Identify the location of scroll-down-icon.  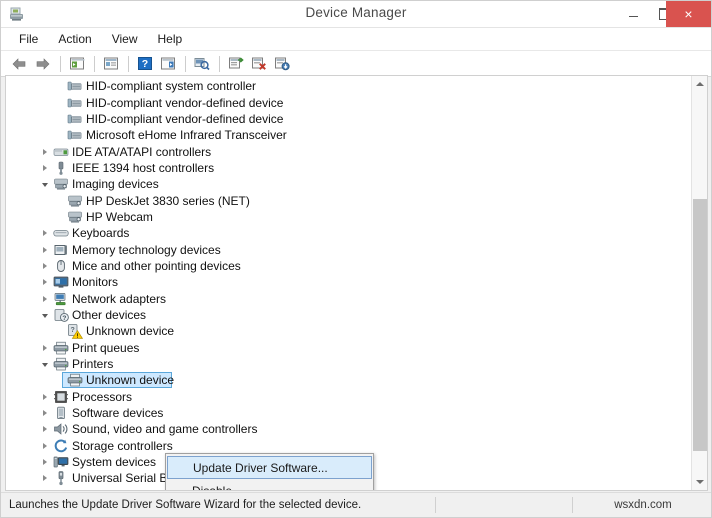
(699, 482).